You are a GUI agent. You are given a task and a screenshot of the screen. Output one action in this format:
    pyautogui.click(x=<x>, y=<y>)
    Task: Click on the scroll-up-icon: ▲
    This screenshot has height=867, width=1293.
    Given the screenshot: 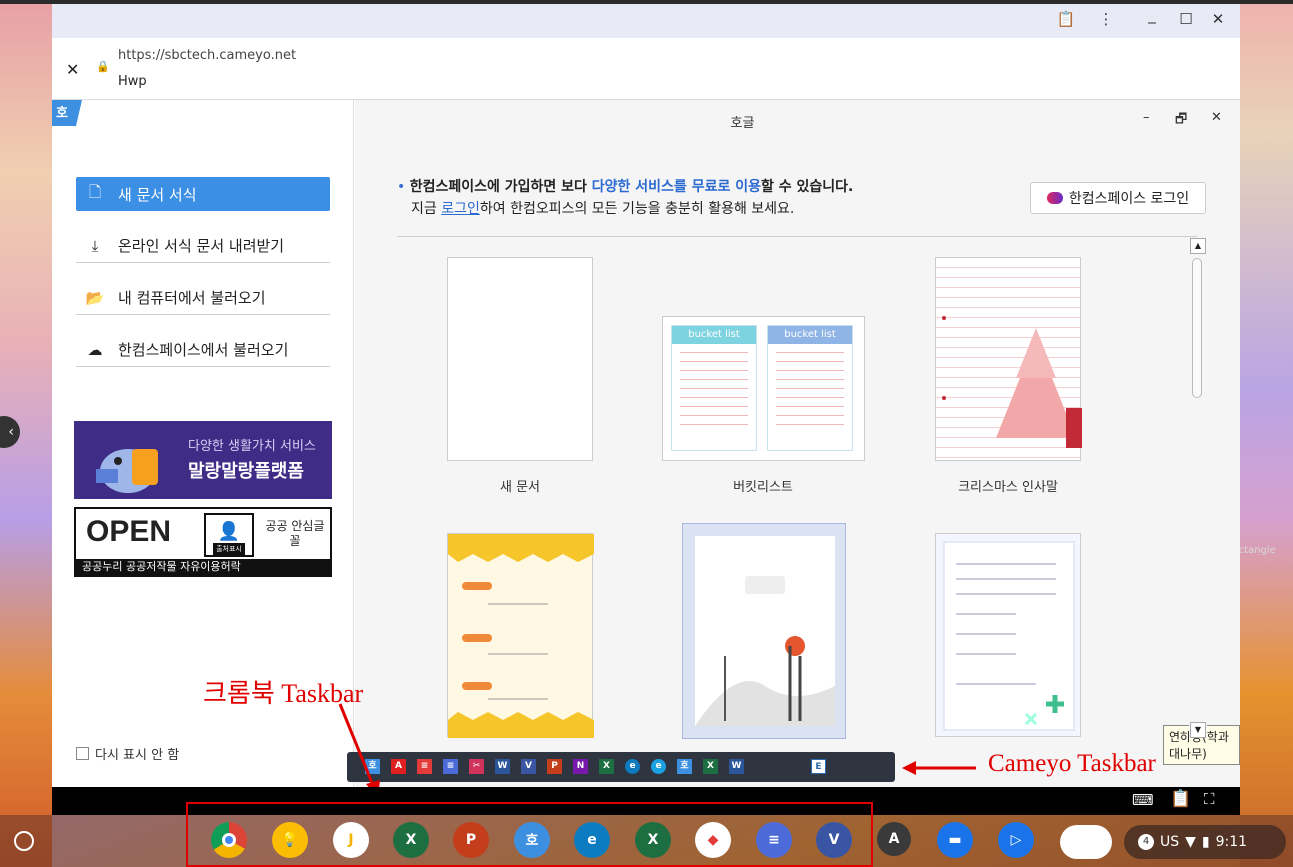 What is the action you would take?
    pyautogui.click(x=1198, y=246)
    